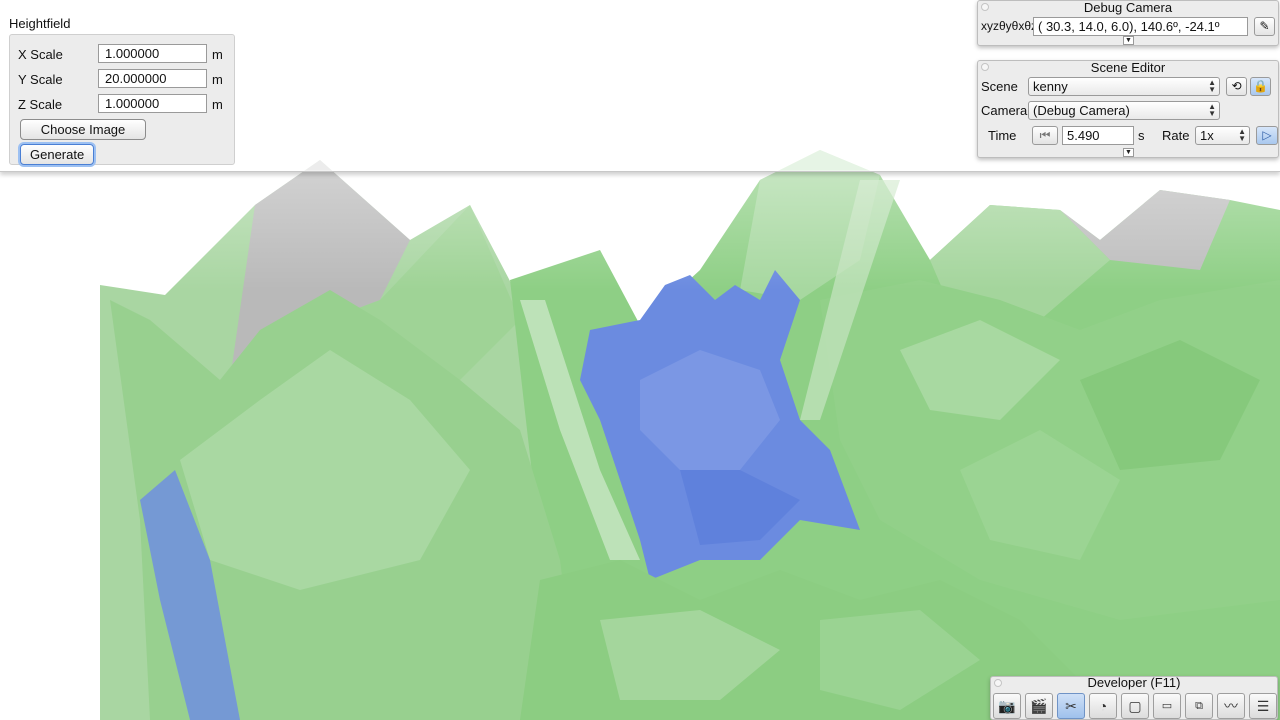 Image resolution: width=1280 pixels, height=720 pixels. I want to click on profiler-icon: ◔, so click(1103, 706).